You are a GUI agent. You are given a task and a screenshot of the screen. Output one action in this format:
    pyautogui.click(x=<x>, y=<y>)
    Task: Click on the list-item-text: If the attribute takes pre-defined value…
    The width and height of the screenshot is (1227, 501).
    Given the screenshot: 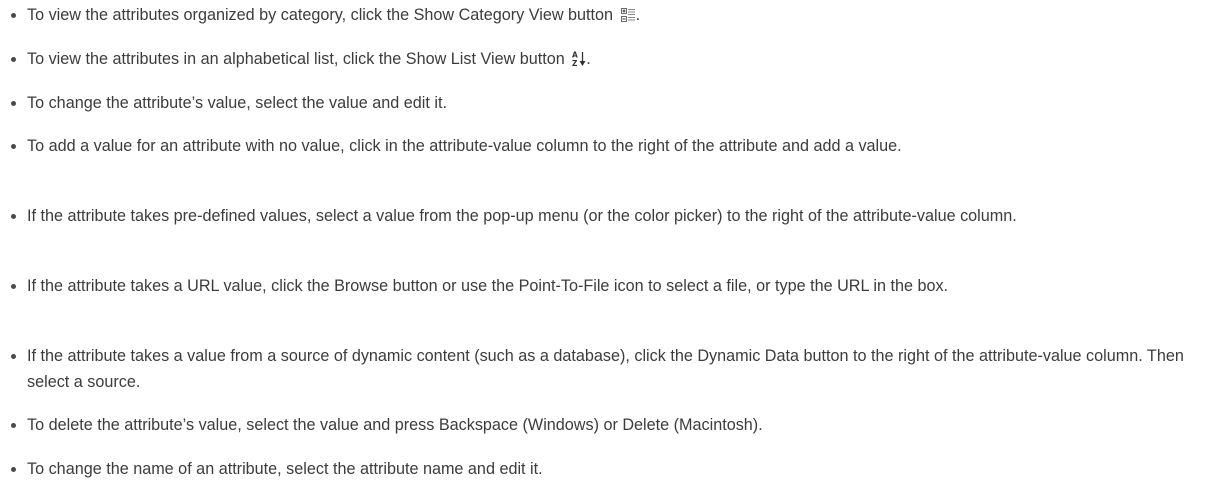 What is the action you would take?
    pyautogui.click(x=522, y=216)
    